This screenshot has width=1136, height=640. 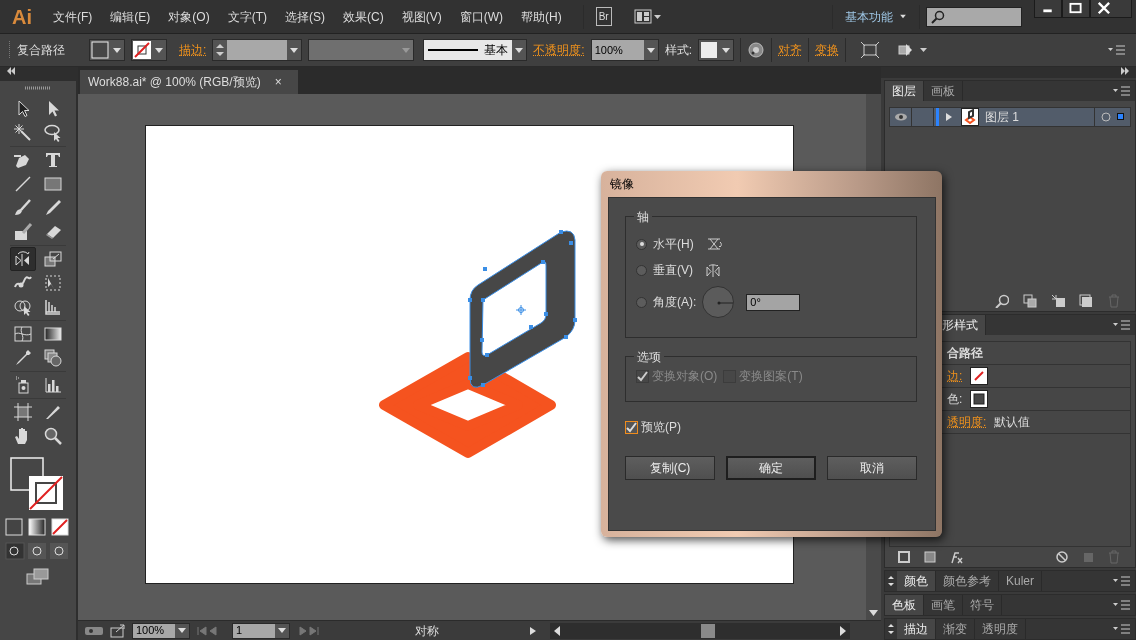 I want to click on toolbox-grip, so click(x=38, y=88).